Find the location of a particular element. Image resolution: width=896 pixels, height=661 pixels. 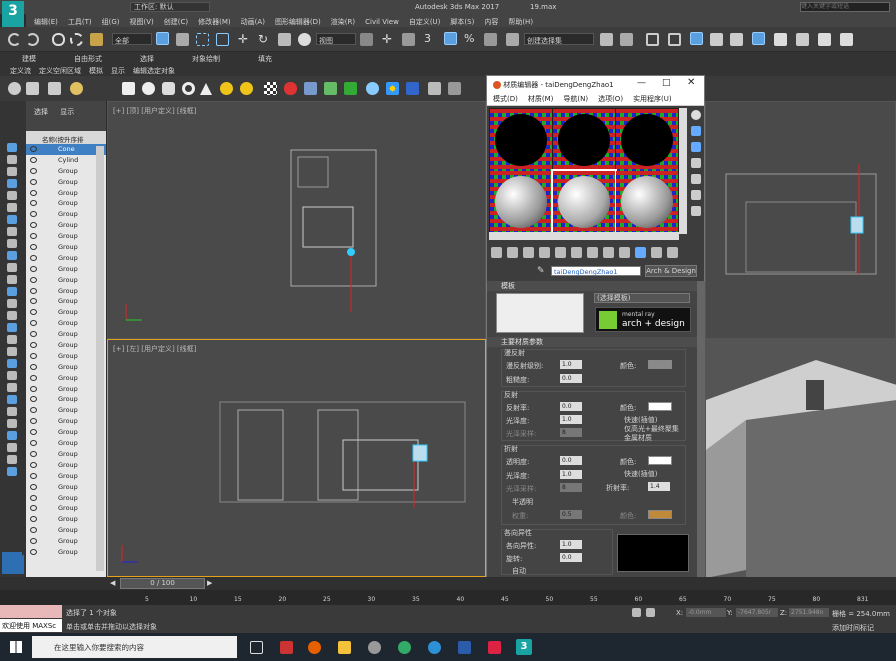

absolute-mode-icon is located at coordinates (650, 612).